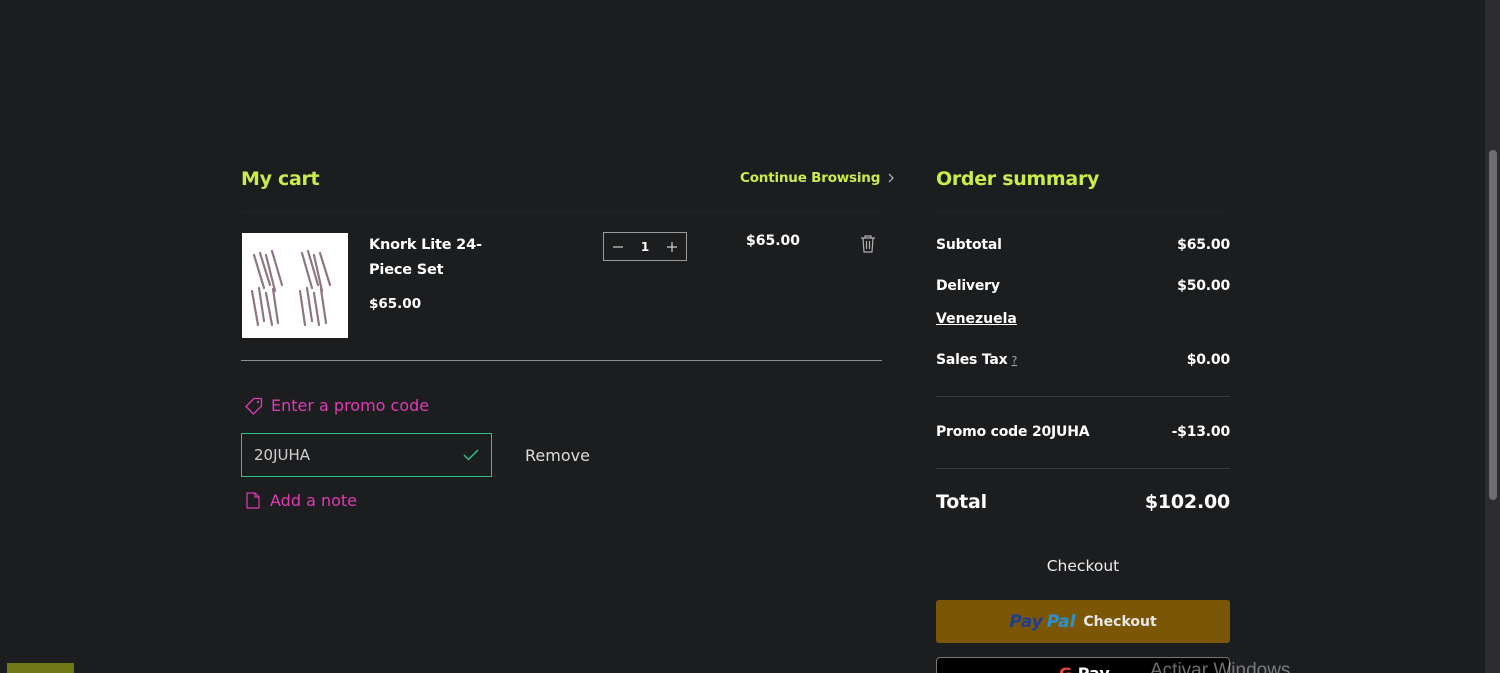  Describe the element at coordinates (254, 406) in the screenshot. I see `tag-icon` at that location.